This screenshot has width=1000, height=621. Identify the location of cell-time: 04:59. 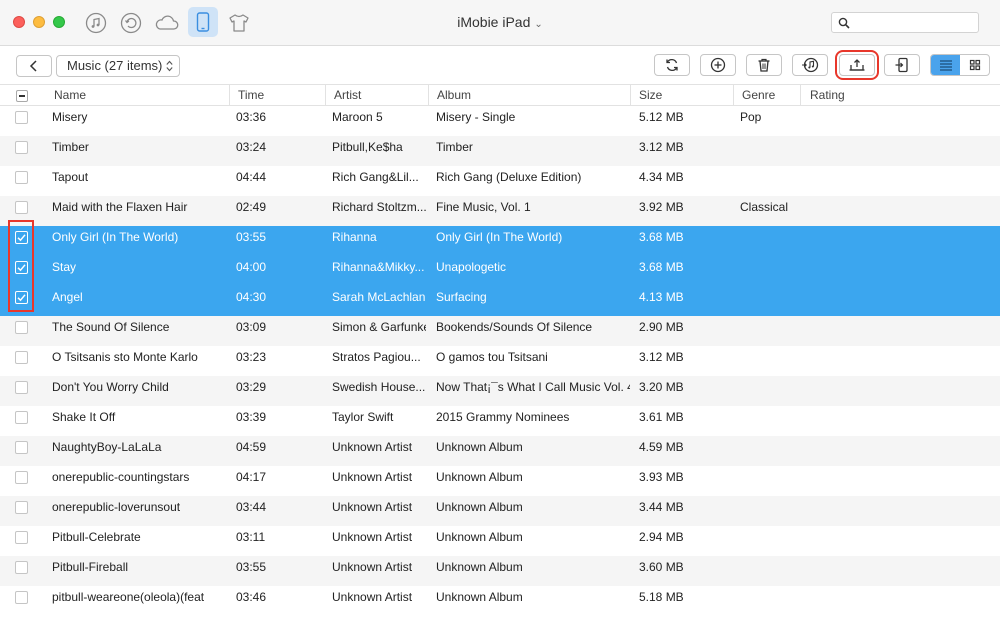
(251, 447).